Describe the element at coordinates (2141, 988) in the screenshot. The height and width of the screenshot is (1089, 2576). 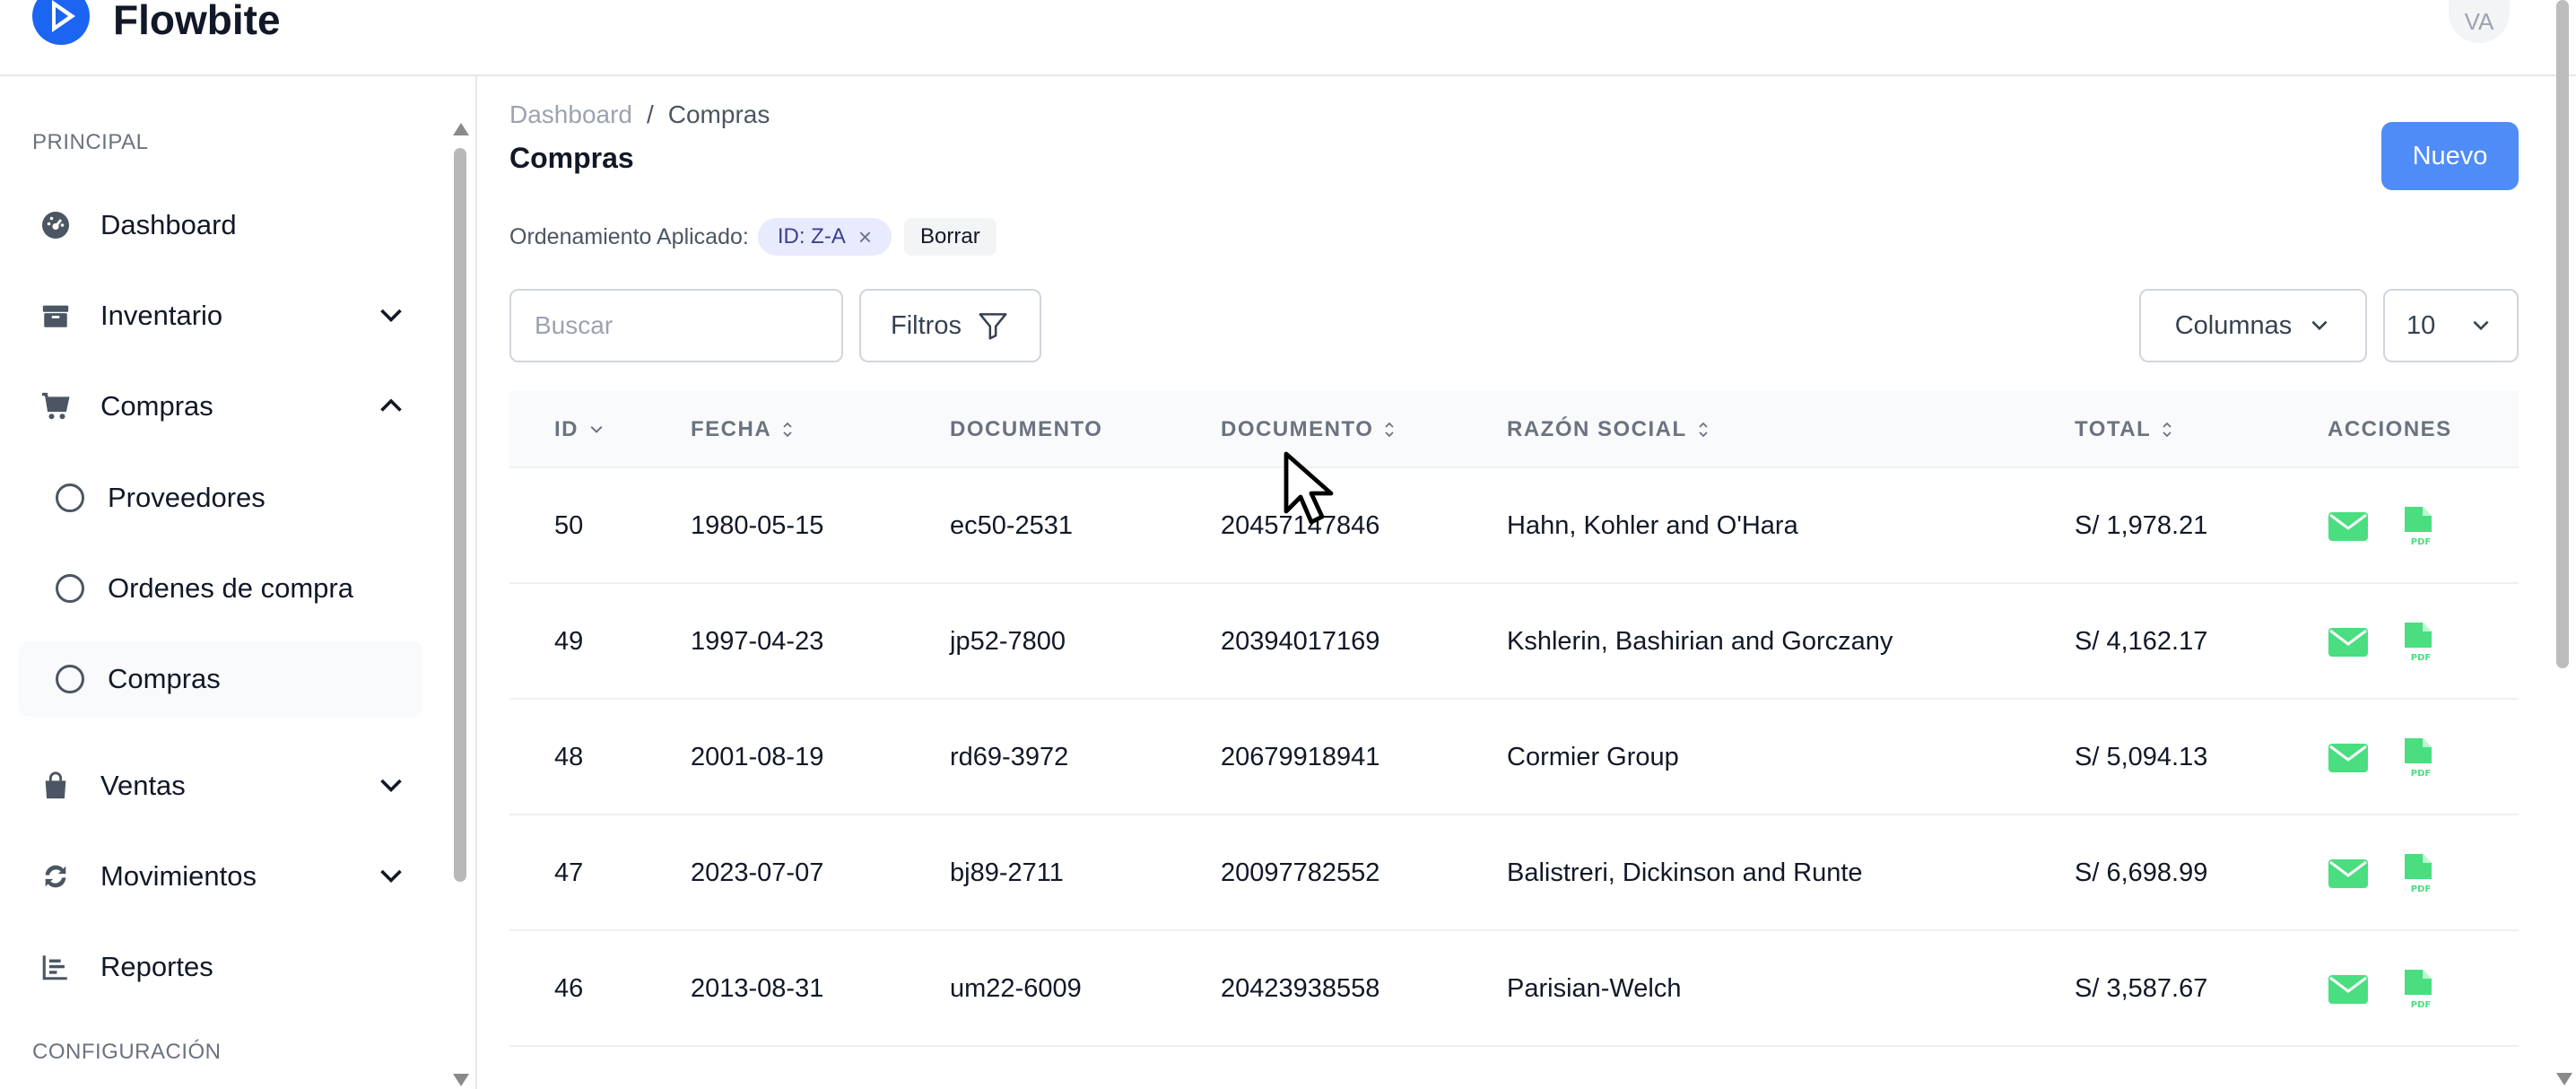
I see `cell-total: S/ 3,587.67` at that location.